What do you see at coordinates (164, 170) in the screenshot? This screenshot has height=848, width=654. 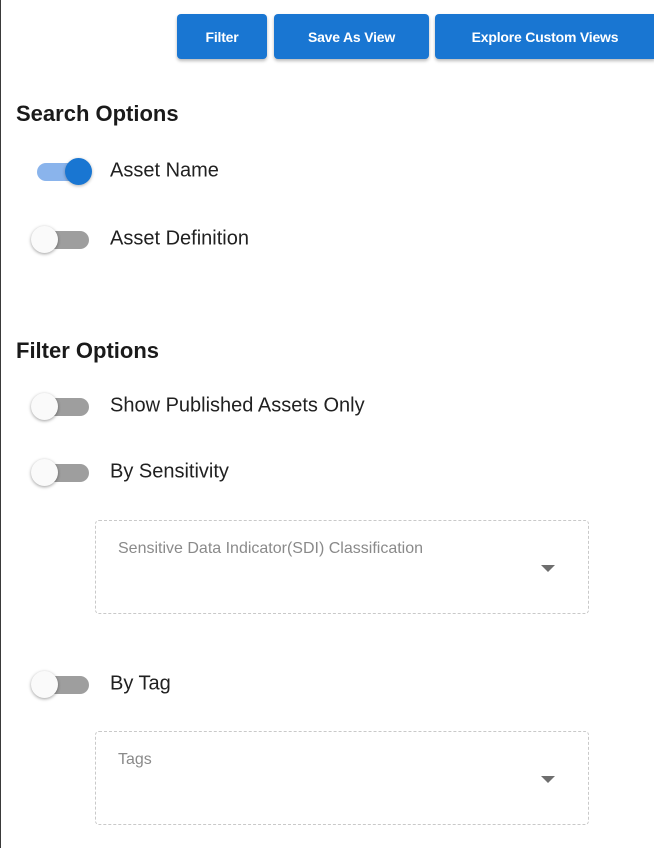 I see `asset-name-label: Asset Name` at bounding box center [164, 170].